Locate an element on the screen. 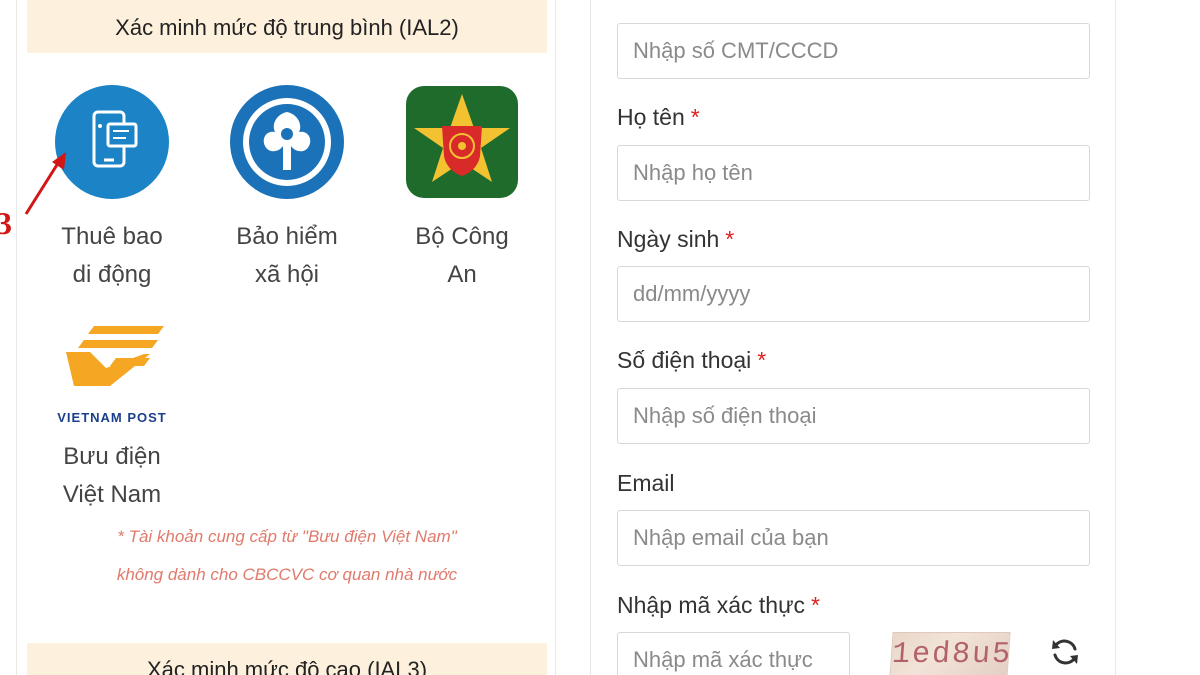 This screenshot has height=675, width=1200. provider-public-security: Bộ Công An is located at coordinates (462, 189).